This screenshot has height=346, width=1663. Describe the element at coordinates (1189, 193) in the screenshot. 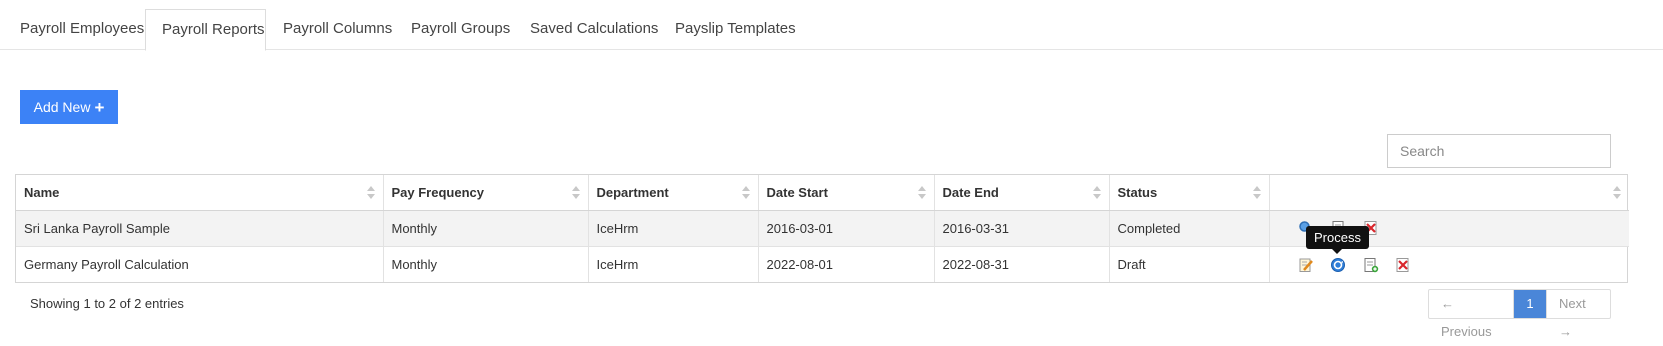

I see `column-header-status: Status` at that location.